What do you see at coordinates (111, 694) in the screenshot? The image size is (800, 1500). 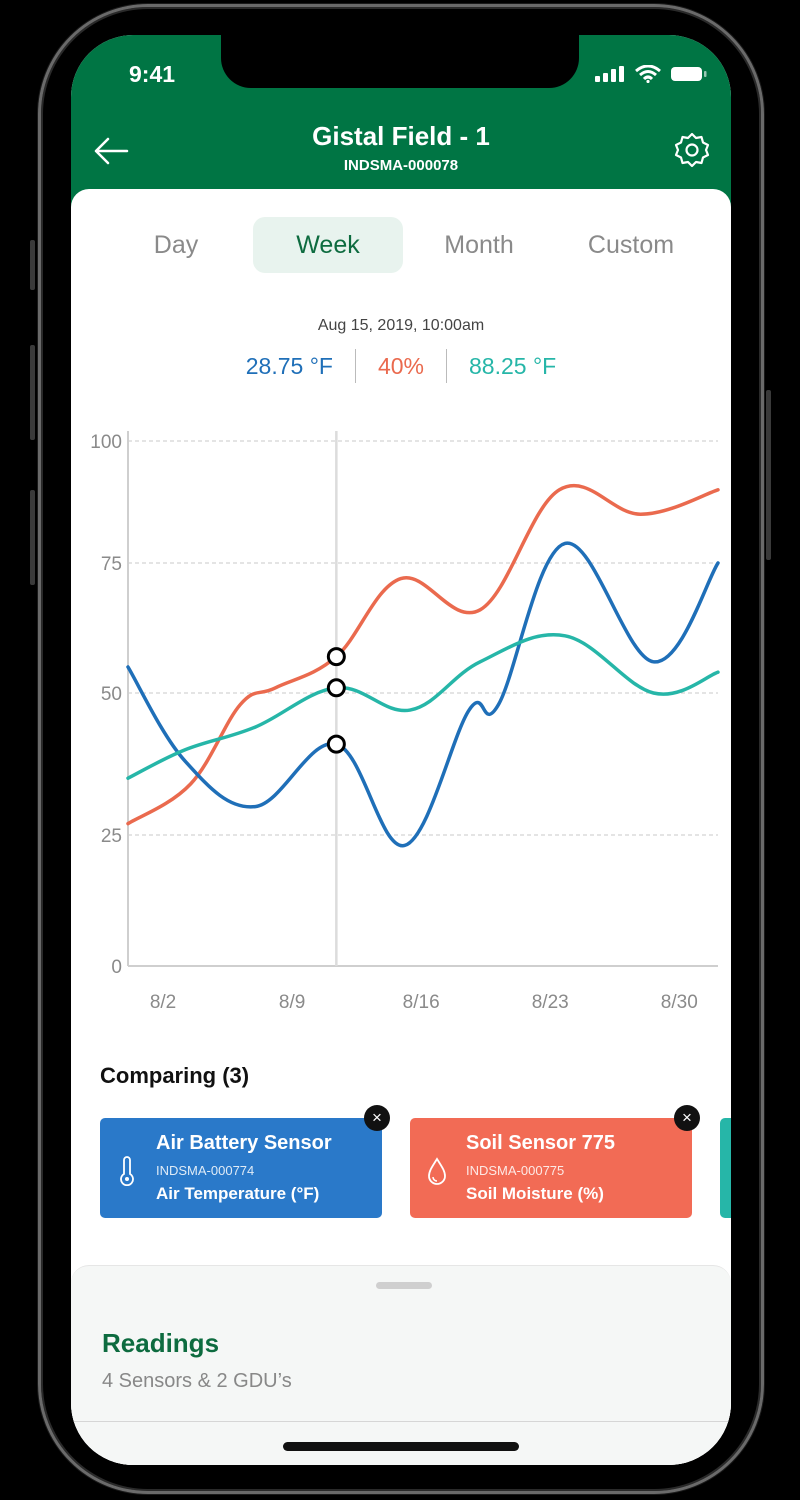 I see `y-tick-label: 50` at bounding box center [111, 694].